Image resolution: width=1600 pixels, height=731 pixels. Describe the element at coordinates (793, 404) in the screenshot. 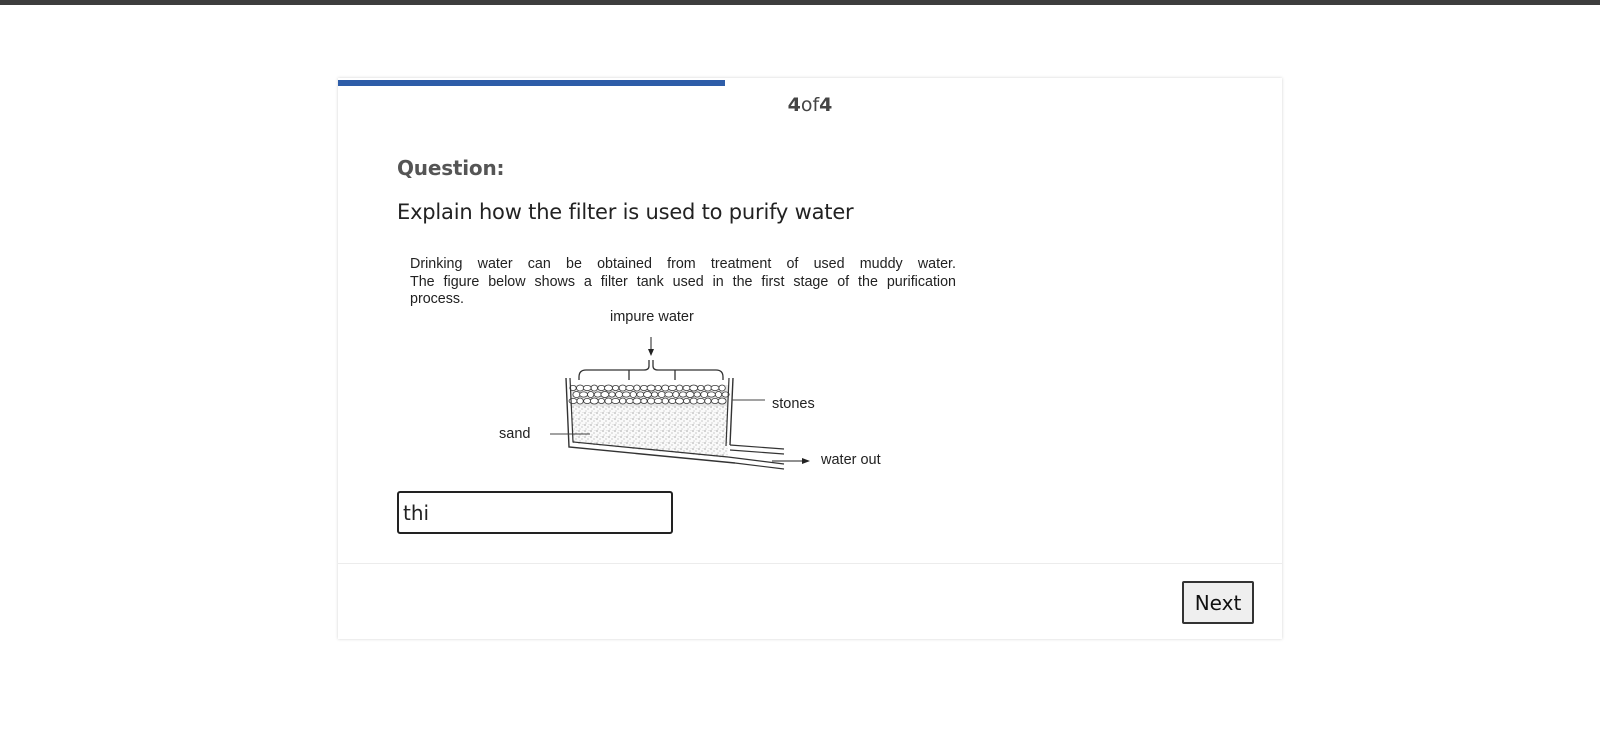

I see `label-stones: stones` at that location.